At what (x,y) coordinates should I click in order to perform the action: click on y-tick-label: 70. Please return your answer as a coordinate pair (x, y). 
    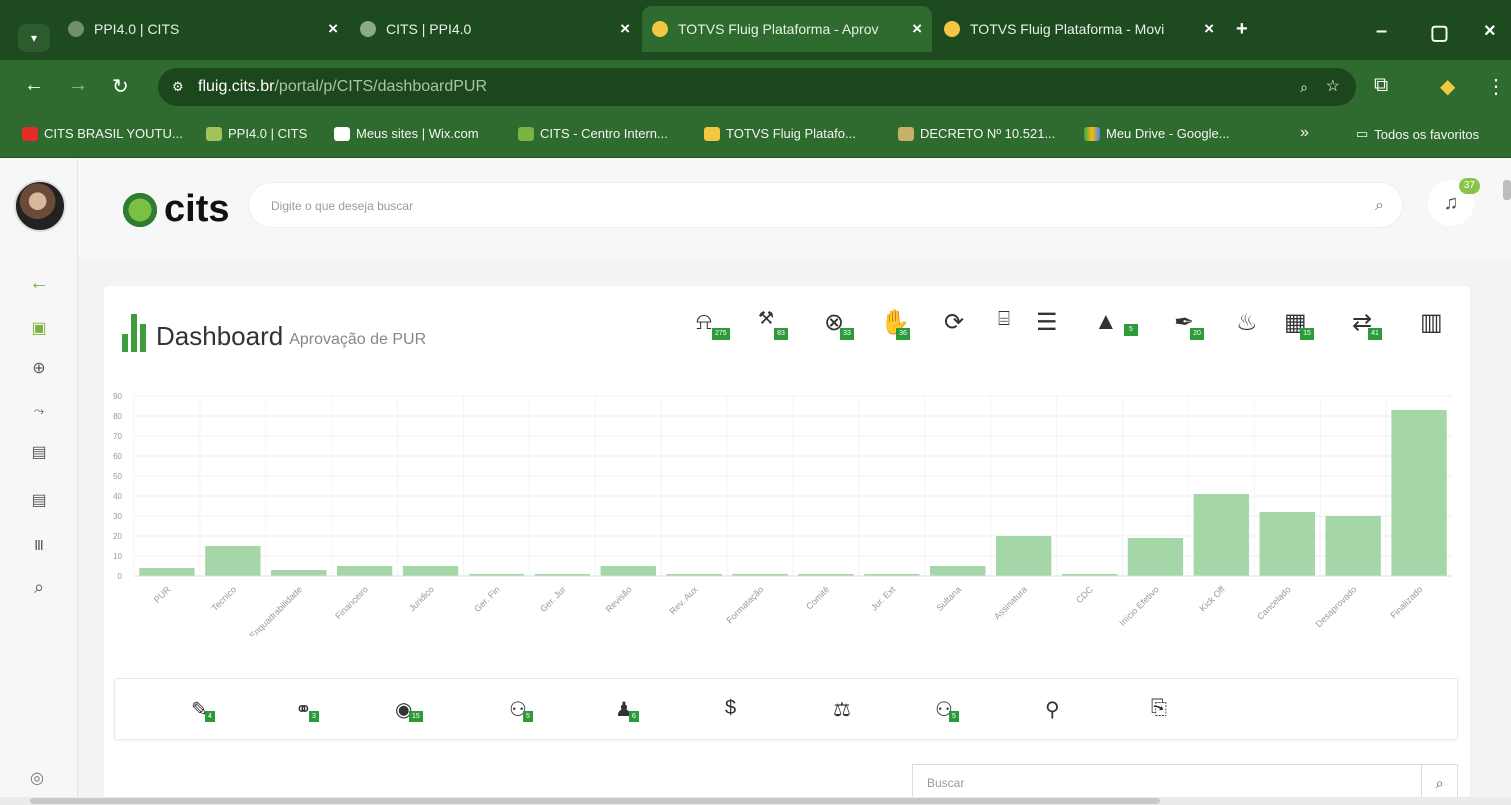
    Looking at the image, I should click on (117, 436).